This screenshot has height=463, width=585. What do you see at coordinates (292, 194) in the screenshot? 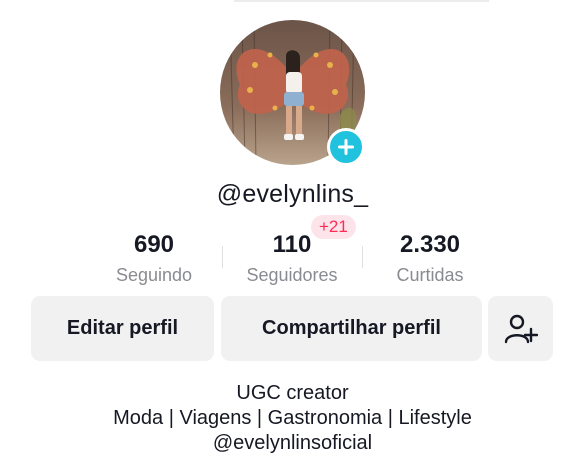
I see `username: @evelynlins_` at bounding box center [292, 194].